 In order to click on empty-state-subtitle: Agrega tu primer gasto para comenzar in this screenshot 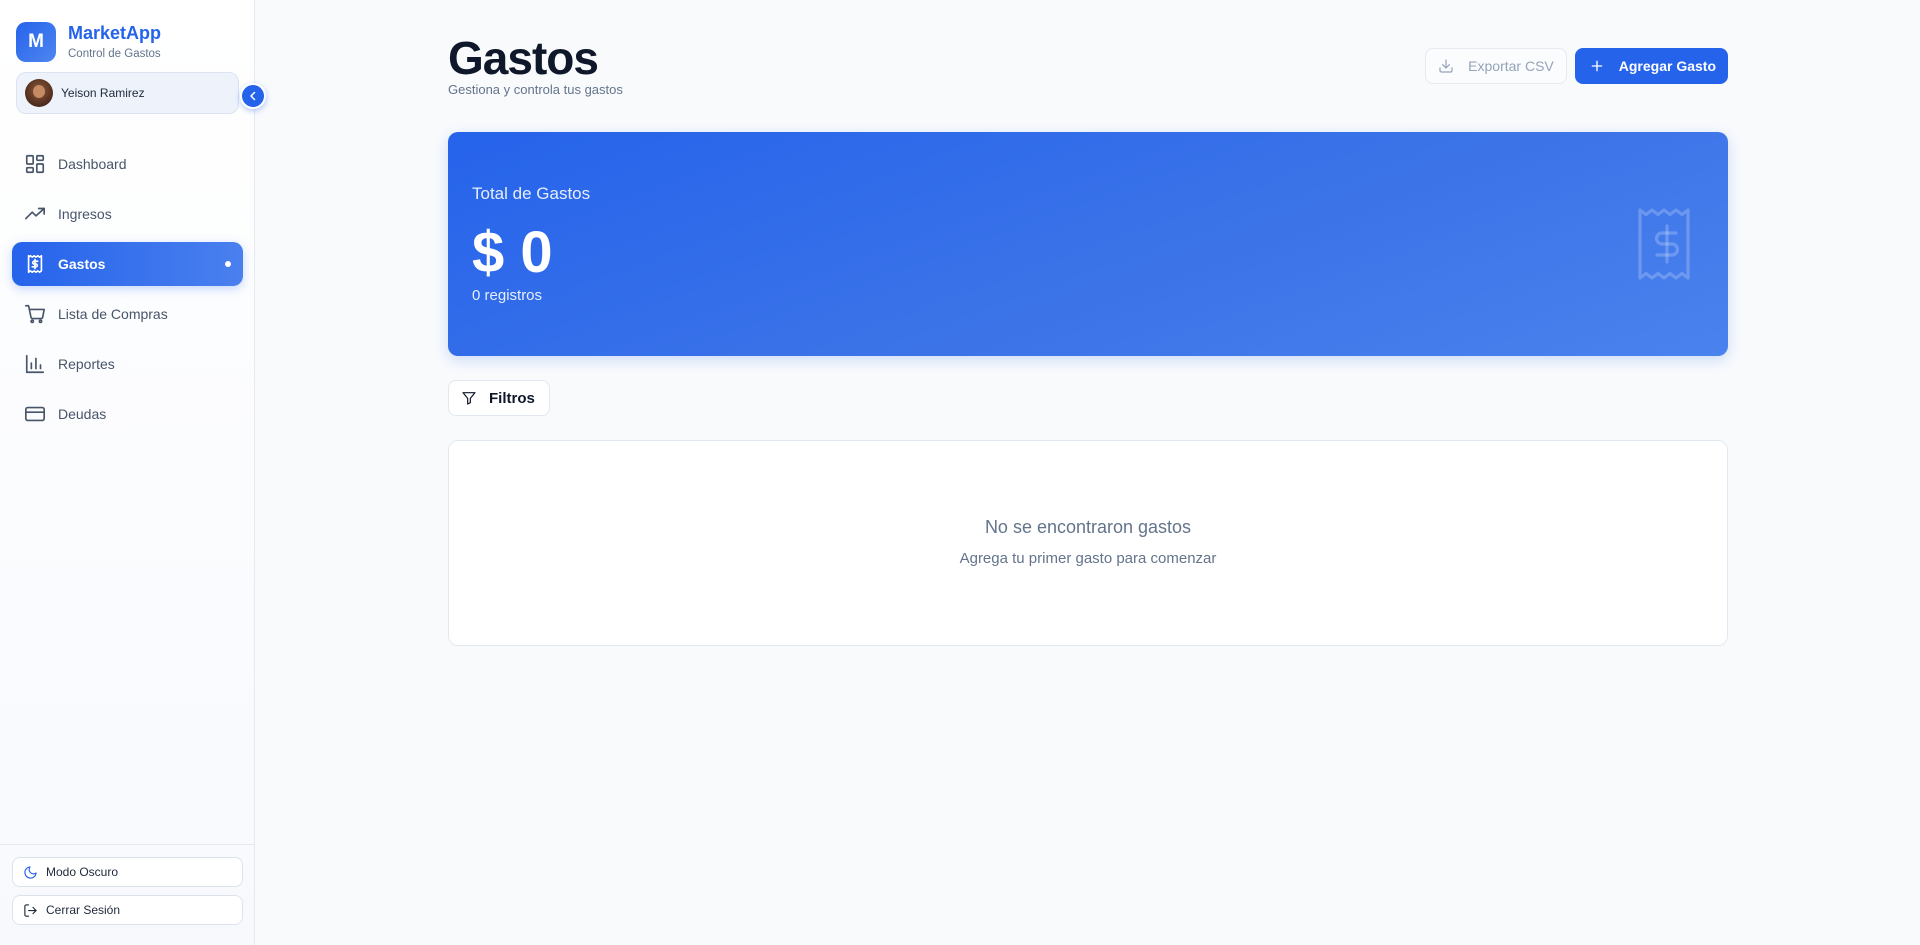, I will do `click(1088, 558)`.